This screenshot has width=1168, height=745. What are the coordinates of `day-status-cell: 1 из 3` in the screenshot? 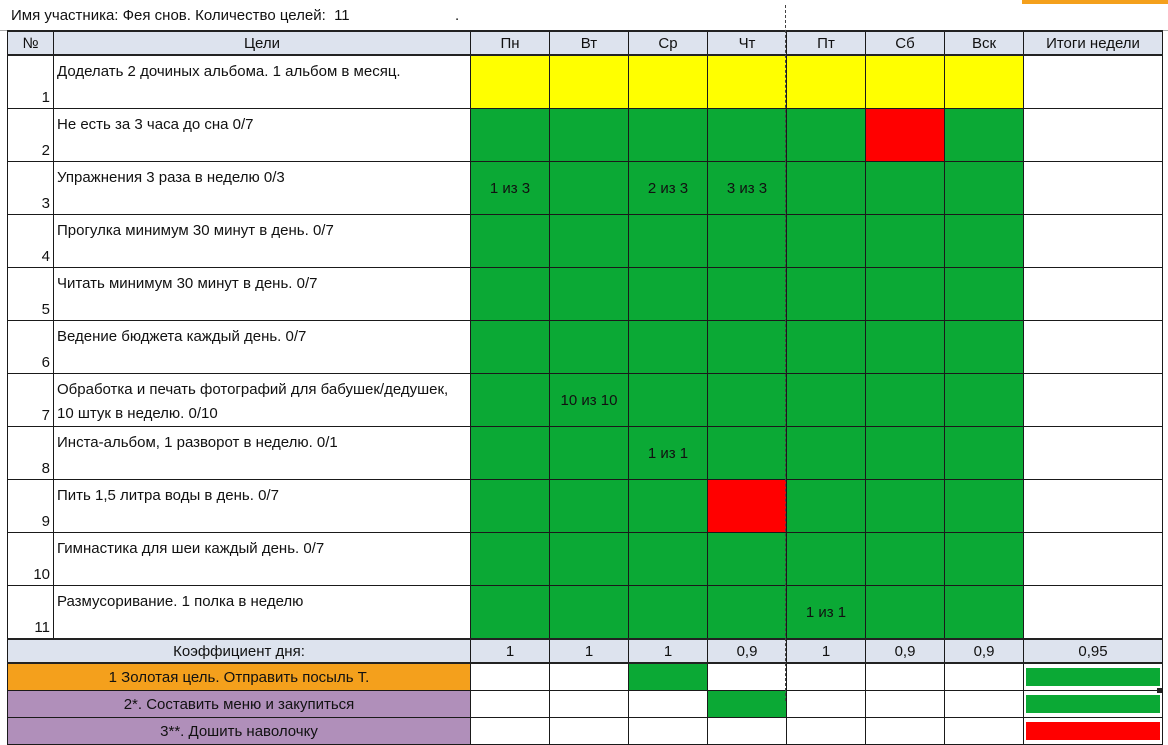 It's located at (510, 188).